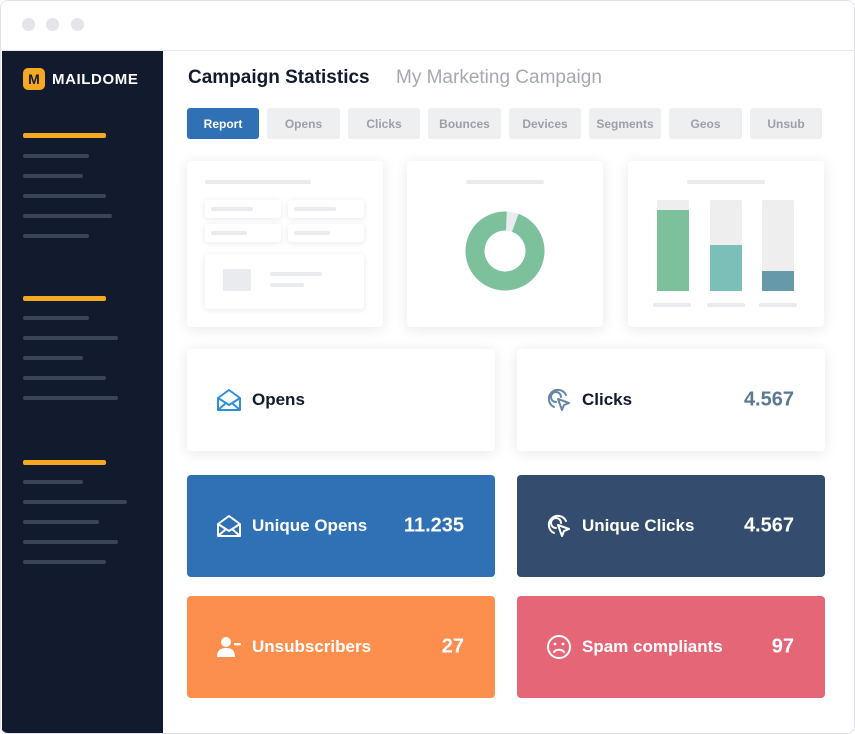 The width and height of the screenshot is (855, 734). I want to click on unsubscribers-label: Unsubscribers, so click(312, 646).